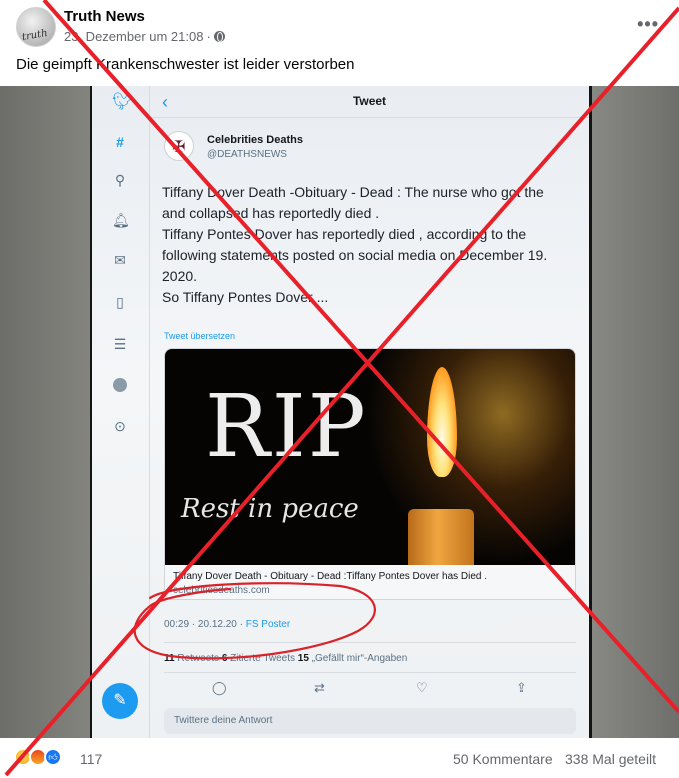  What do you see at coordinates (46, 412) in the screenshot?
I see `photo-background-left` at bounding box center [46, 412].